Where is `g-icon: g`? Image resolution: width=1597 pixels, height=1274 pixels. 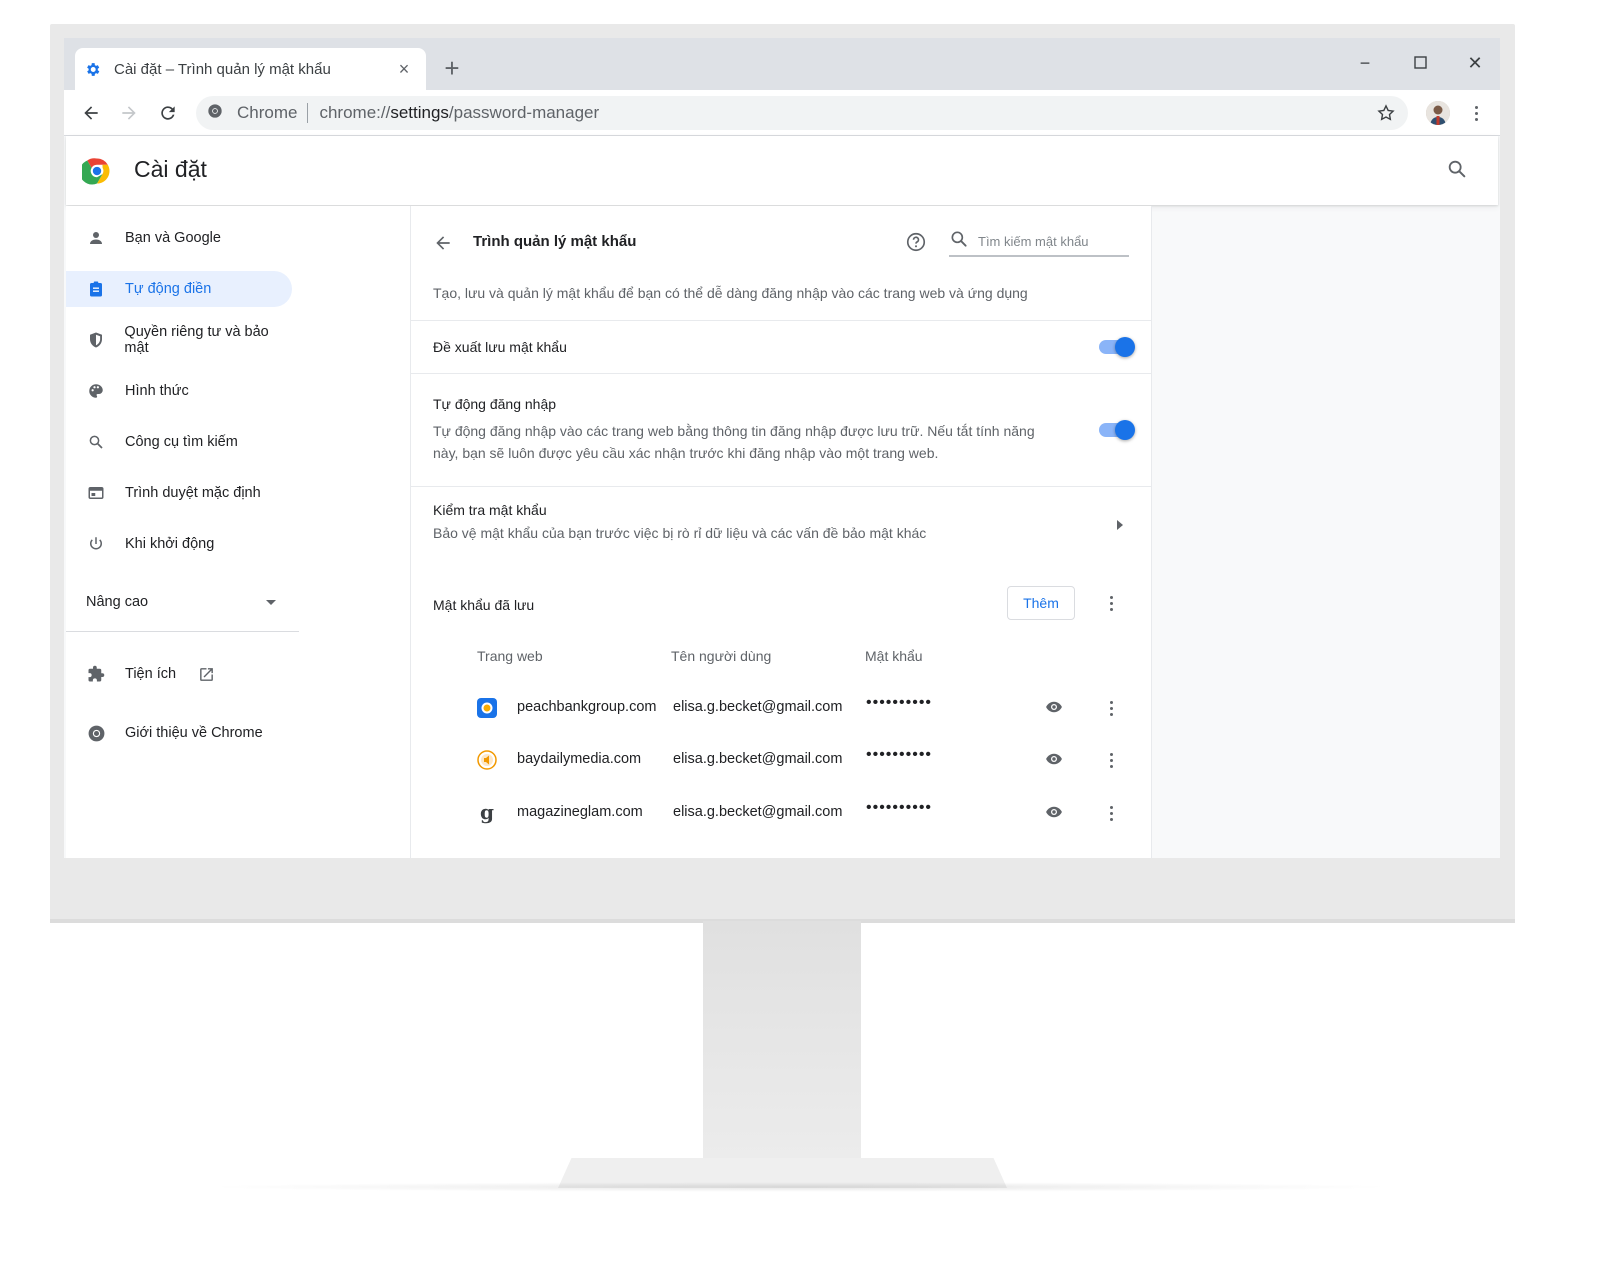
g-icon: g is located at coordinates (487, 812).